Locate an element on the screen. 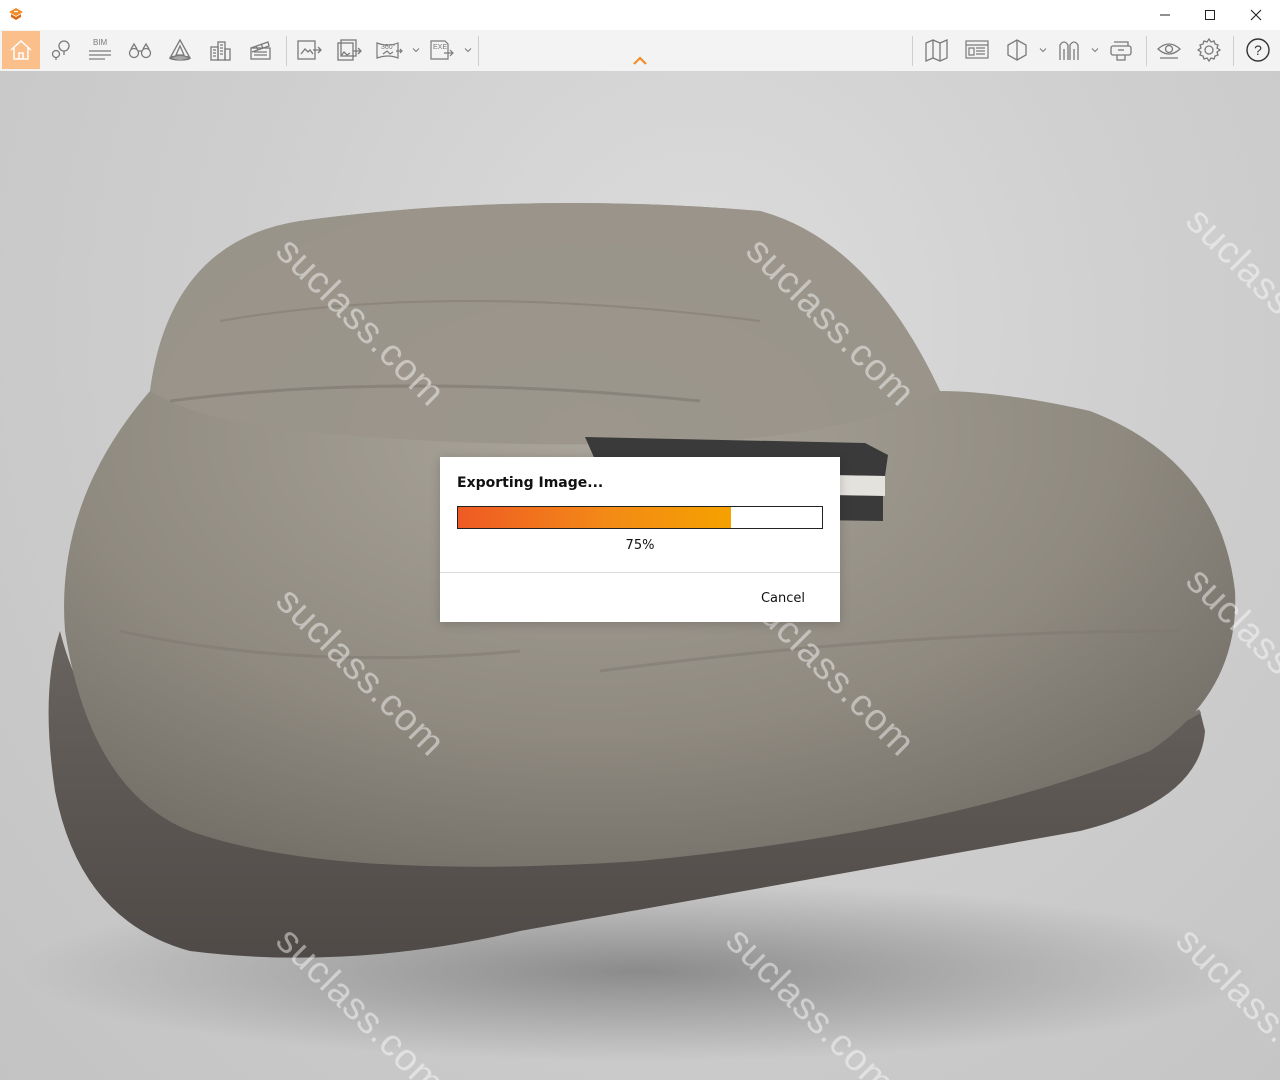  batch-export-icon is located at coordinates (349, 50).